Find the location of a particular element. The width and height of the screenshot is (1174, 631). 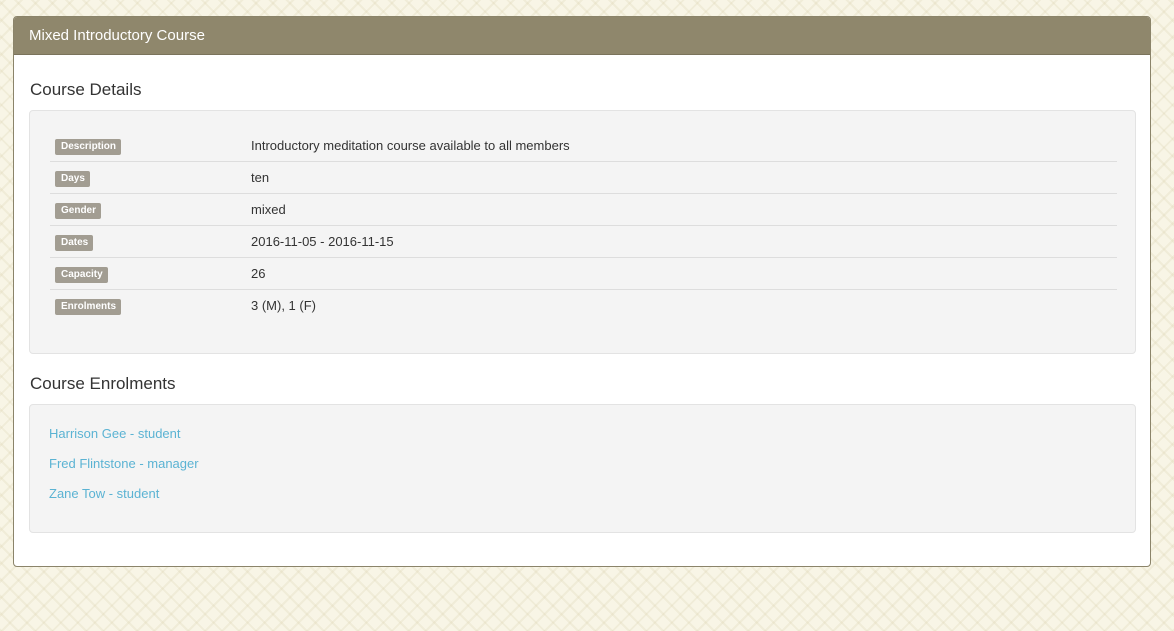

detail-row-gender: Gender mixed is located at coordinates (583, 209).